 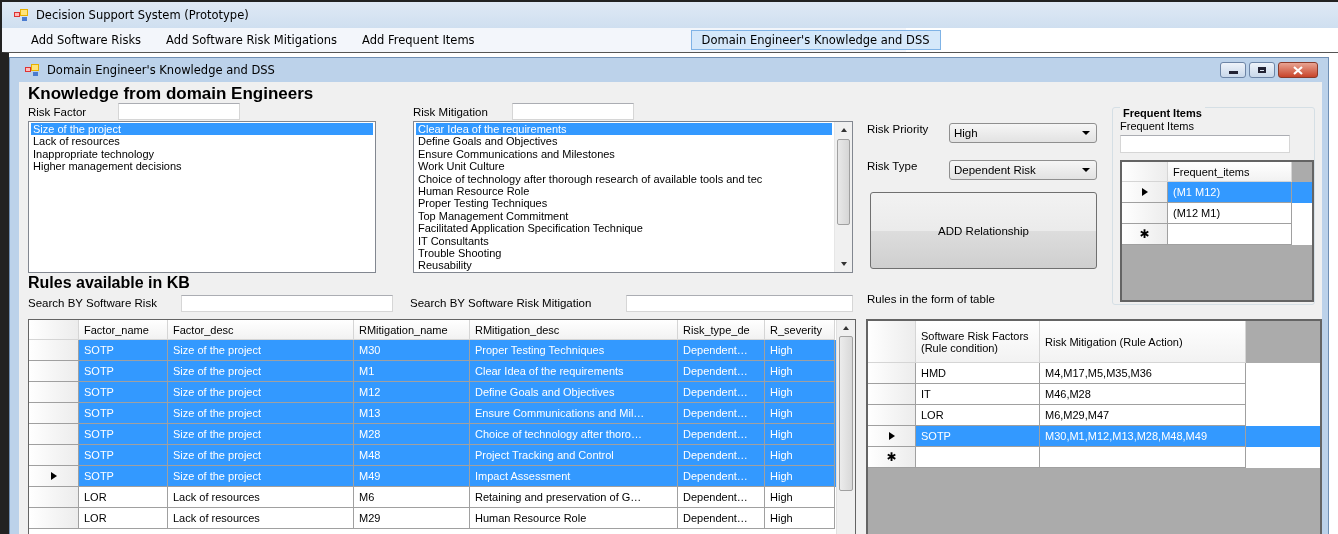 I want to click on restore-button, so click(x=1262, y=70).